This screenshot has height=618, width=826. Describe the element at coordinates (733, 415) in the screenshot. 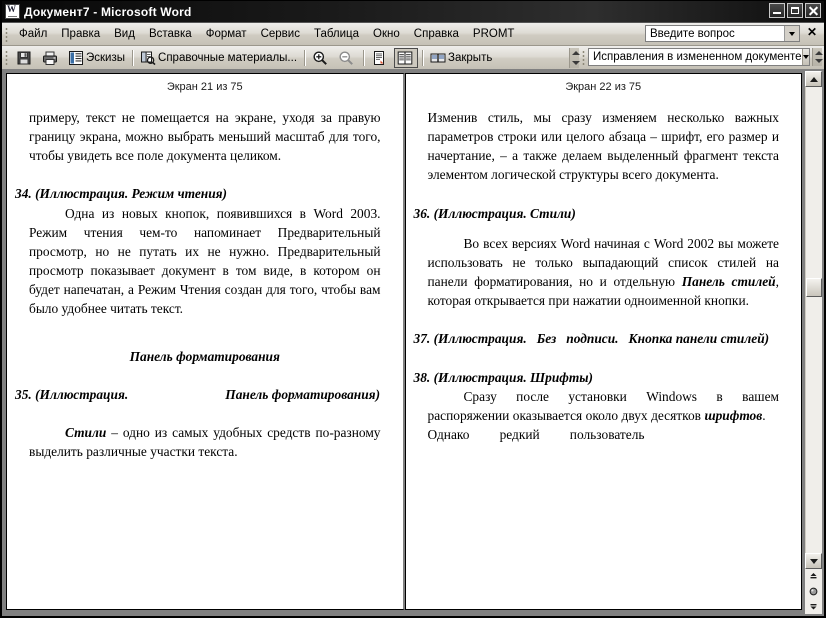

I see `bold-italic-run: шрифтов` at that location.